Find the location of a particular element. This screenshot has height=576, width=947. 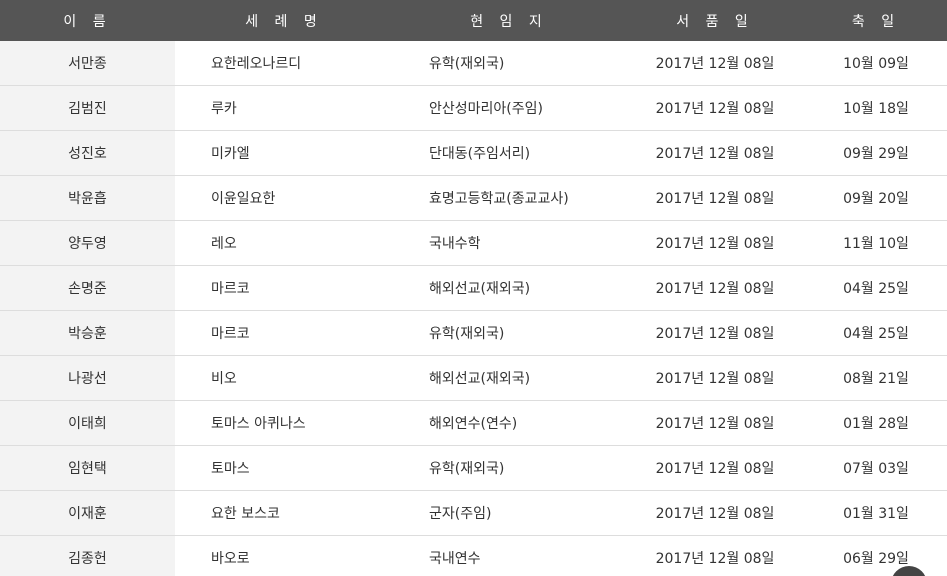

table-row: 김종헌 바오로 국내연수 2017년 12월 08일 06월 29일 is located at coordinates (473, 555).